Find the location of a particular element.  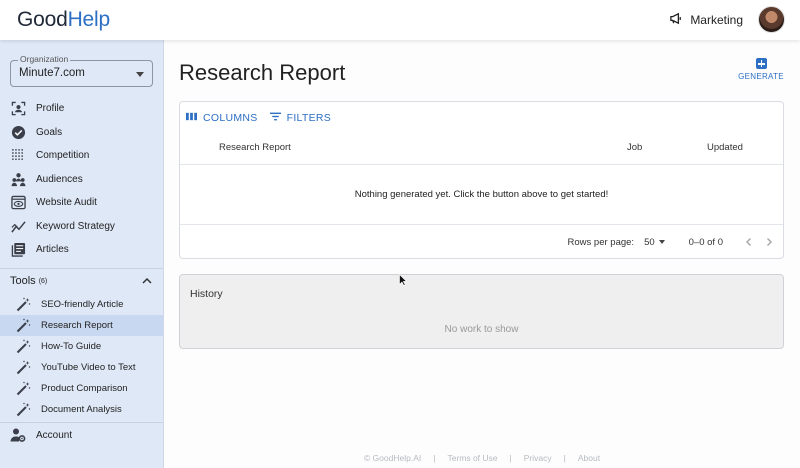

sidebar-item-profile: Profile is located at coordinates (81, 109).